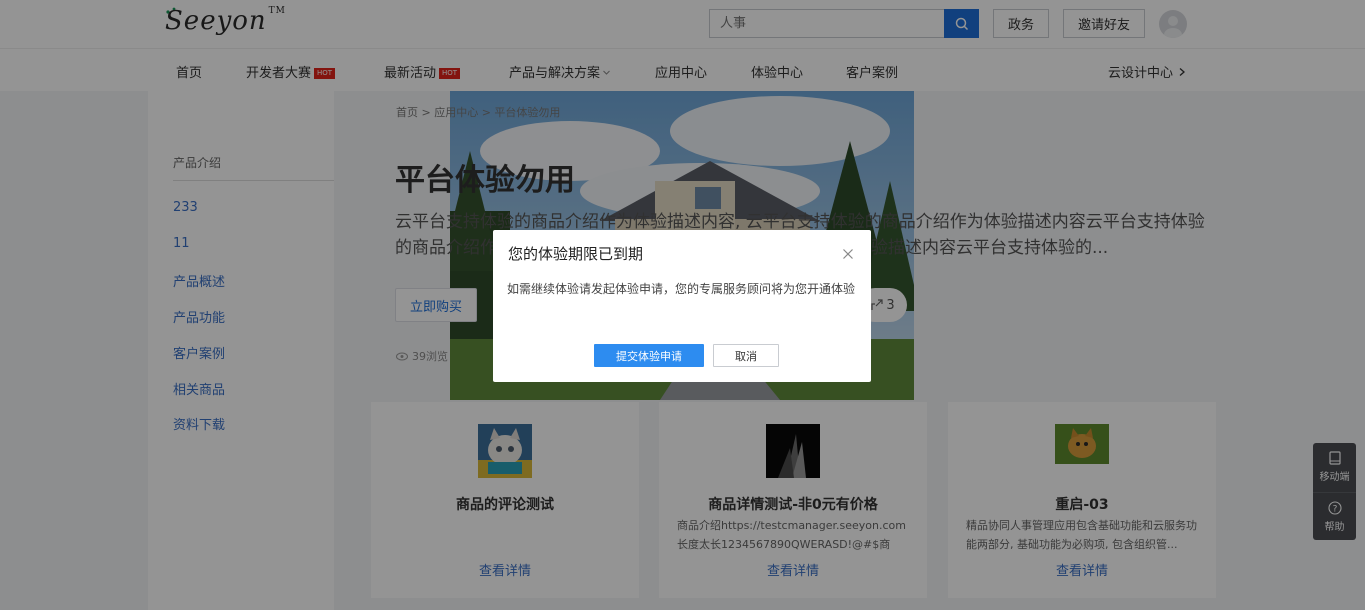 The height and width of the screenshot is (610, 1365). I want to click on dialog-message: 如需继续体验请发起体验申请，您的专属服务顾问将为您开通体验, so click(681, 289).